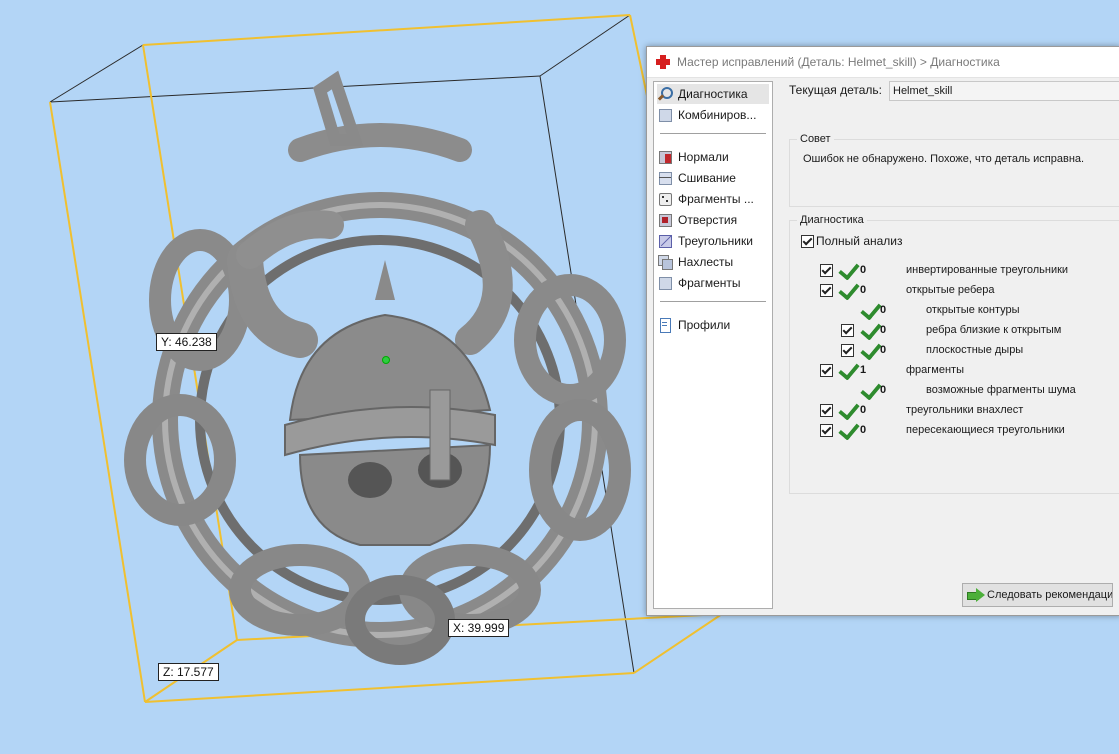  I want to click on planar-holes-checkbox, so click(847, 350).